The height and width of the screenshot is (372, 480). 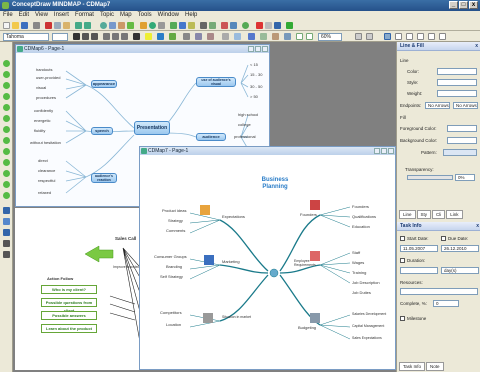 I want to click on green-item-2: Possible questions from client, so click(x=69, y=305).